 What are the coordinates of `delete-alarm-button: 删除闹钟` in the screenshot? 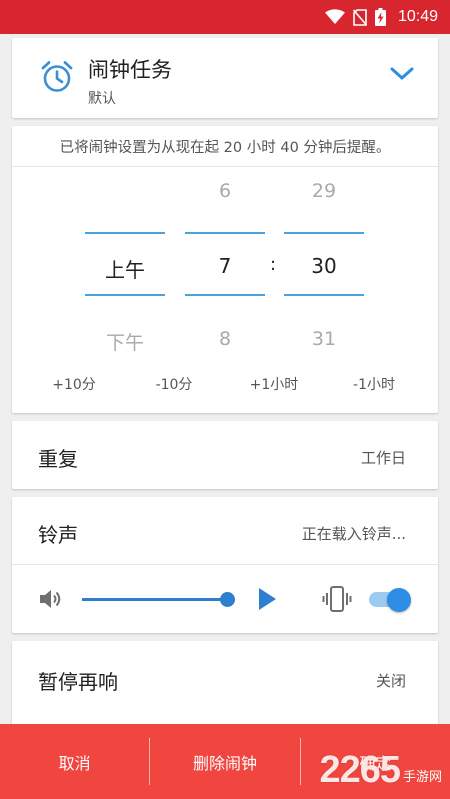 It's located at (224, 761).